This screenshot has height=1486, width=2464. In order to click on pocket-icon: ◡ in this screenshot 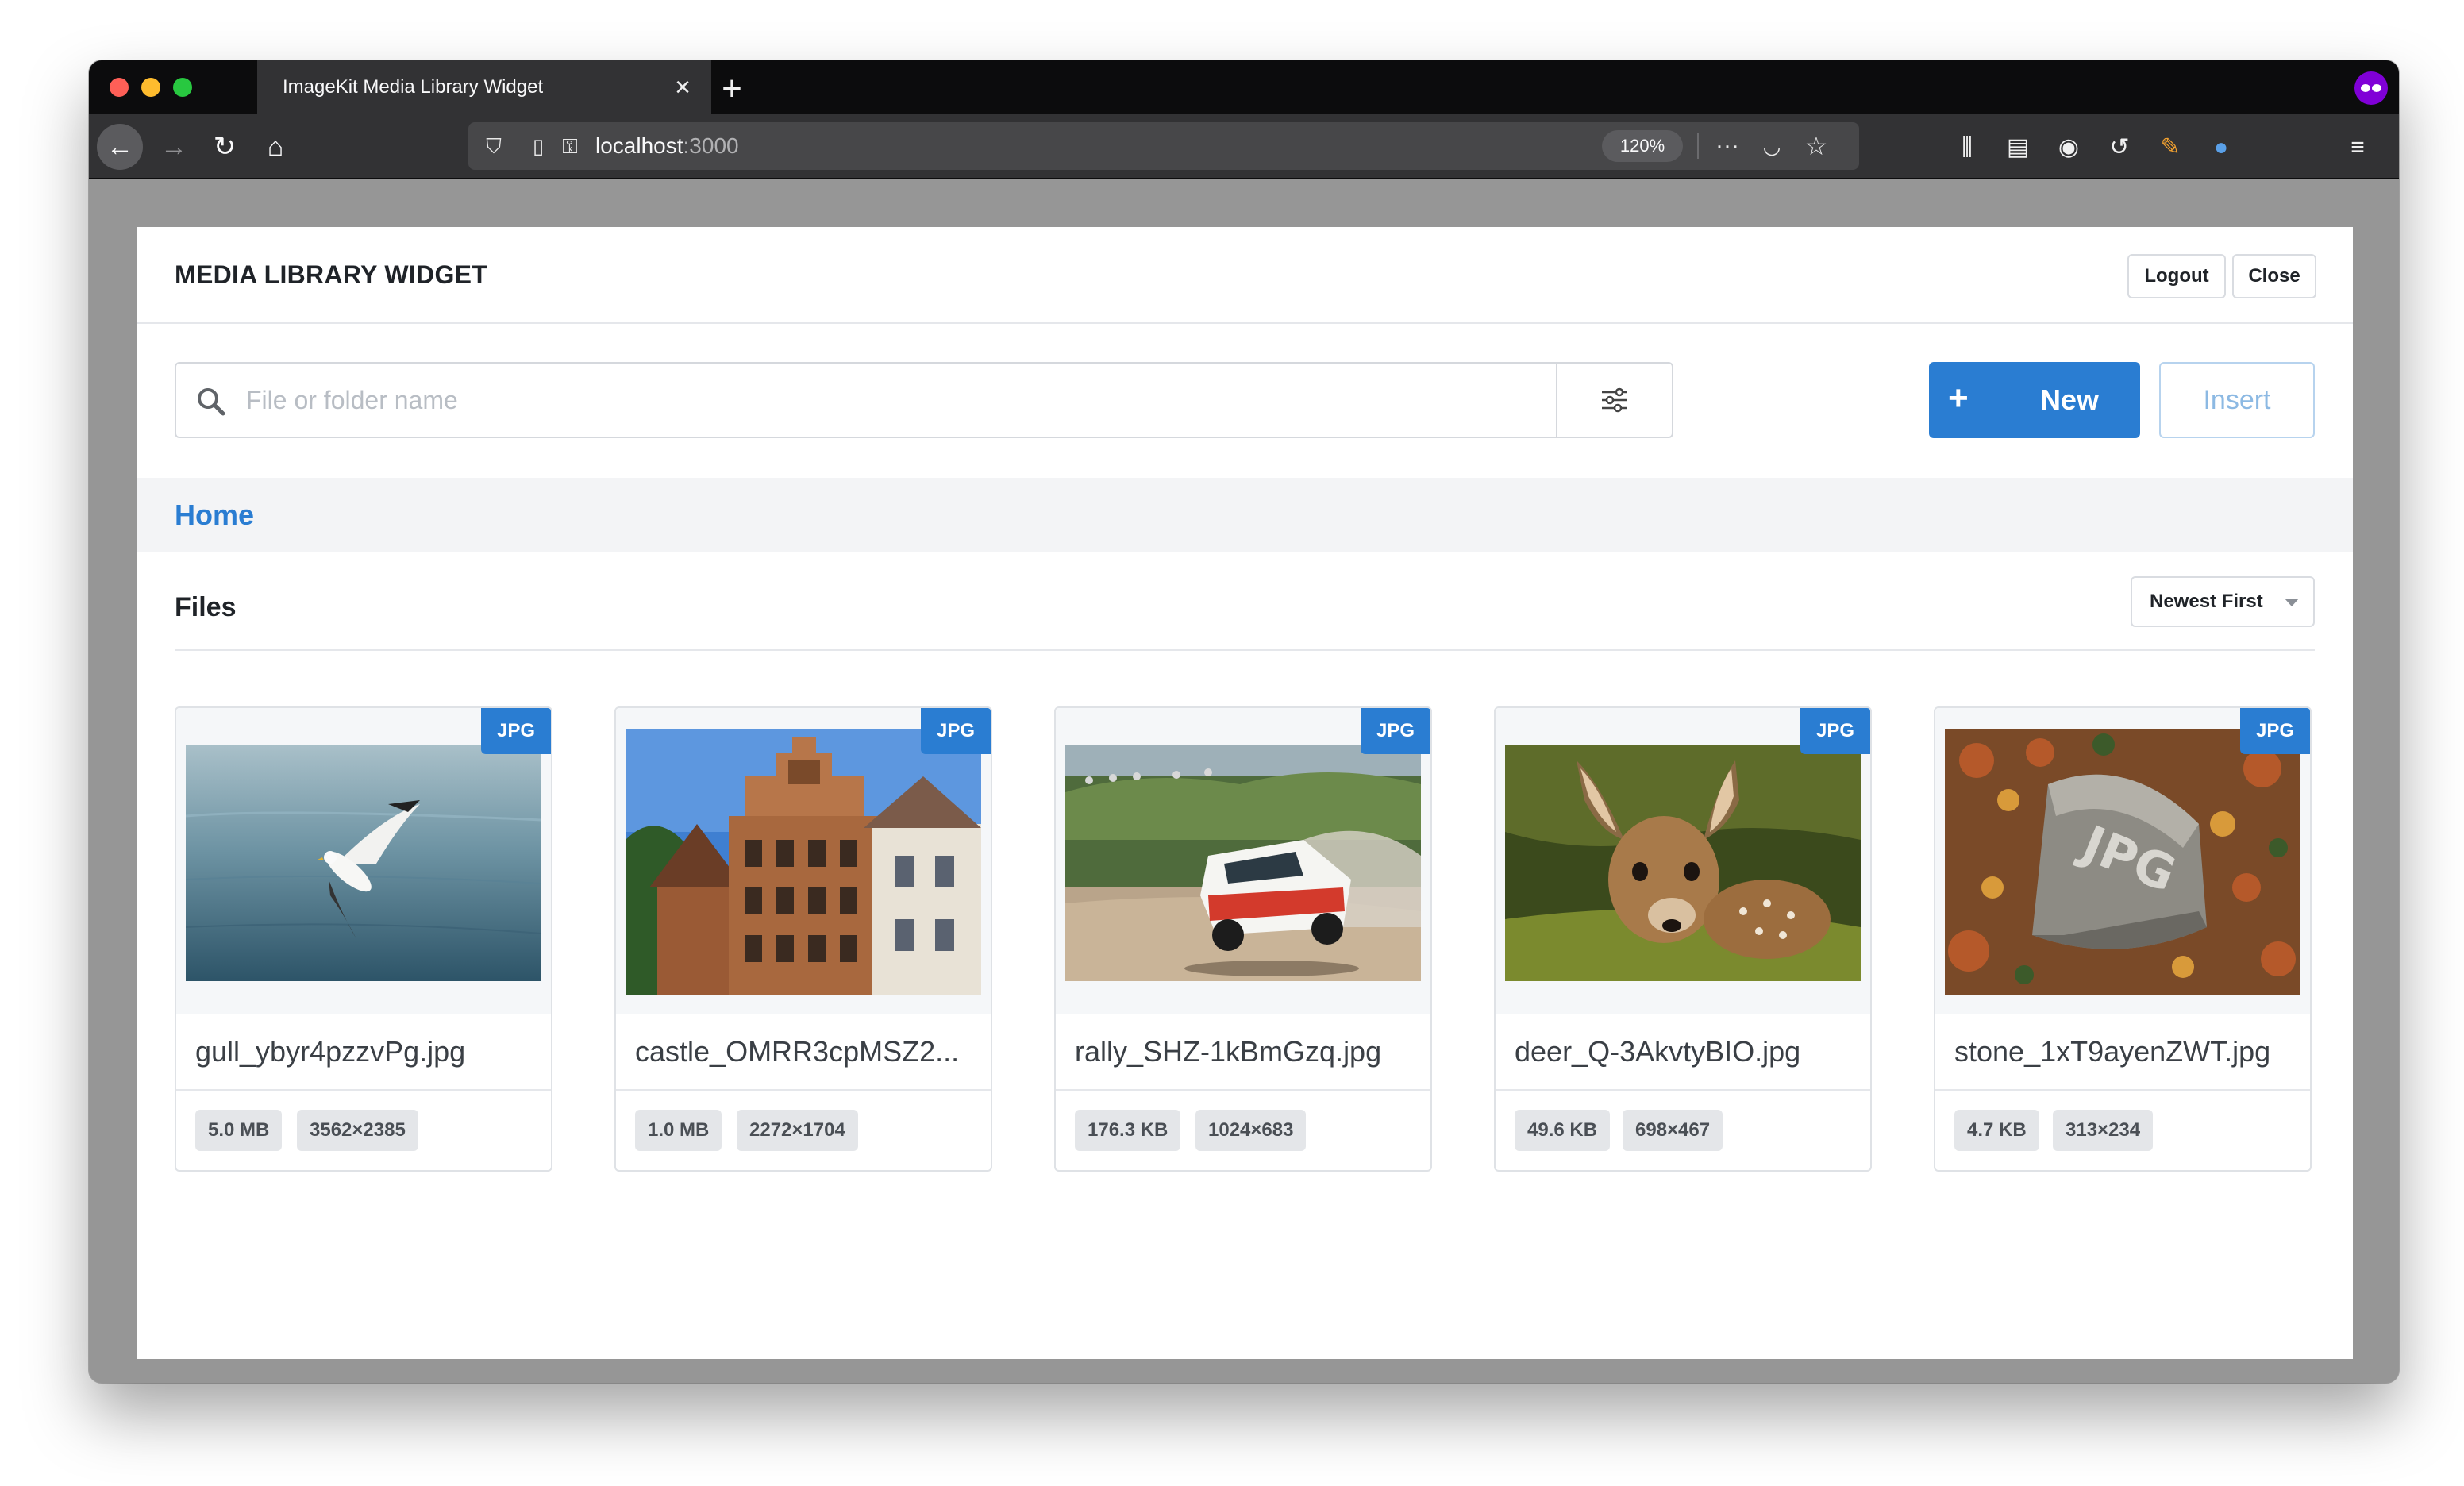, I will do `click(1772, 146)`.